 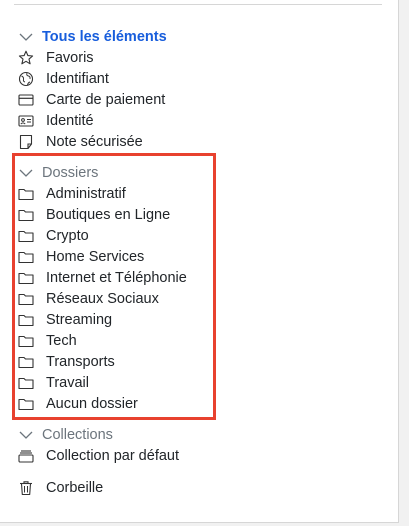 I want to click on filter-login: Identifiant, so click(x=63, y=78).